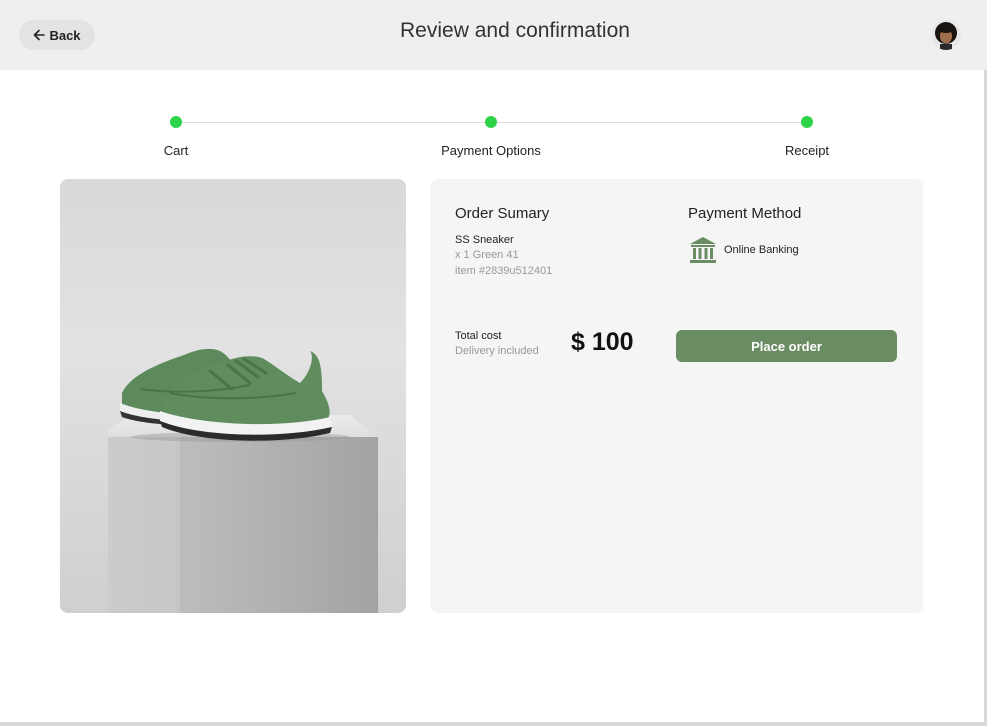 The image size is (987, 726). I want to click on step-cart-label: Cart, so click(176, 150).